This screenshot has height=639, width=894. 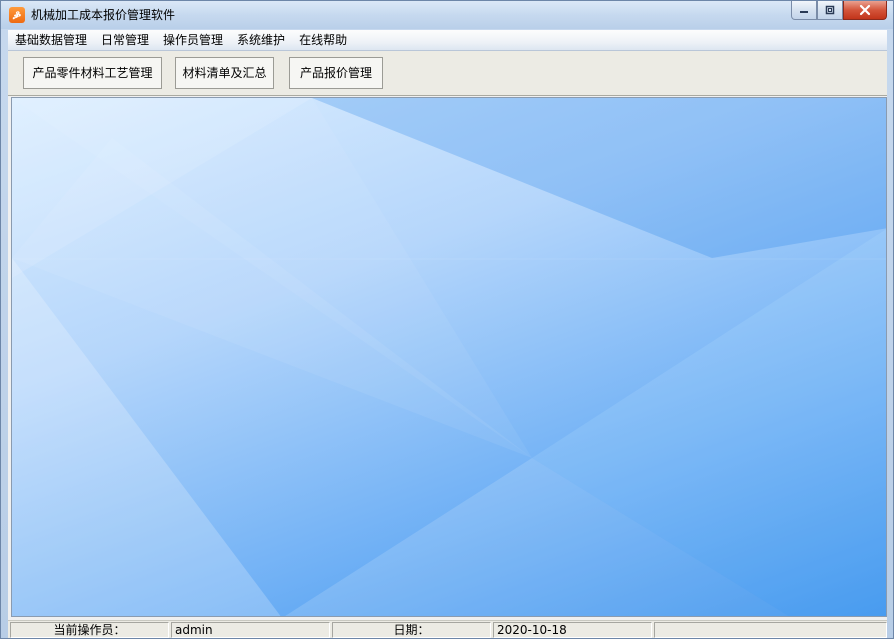 I want to click on date-label: 日期：, so click(x=411, y=630).